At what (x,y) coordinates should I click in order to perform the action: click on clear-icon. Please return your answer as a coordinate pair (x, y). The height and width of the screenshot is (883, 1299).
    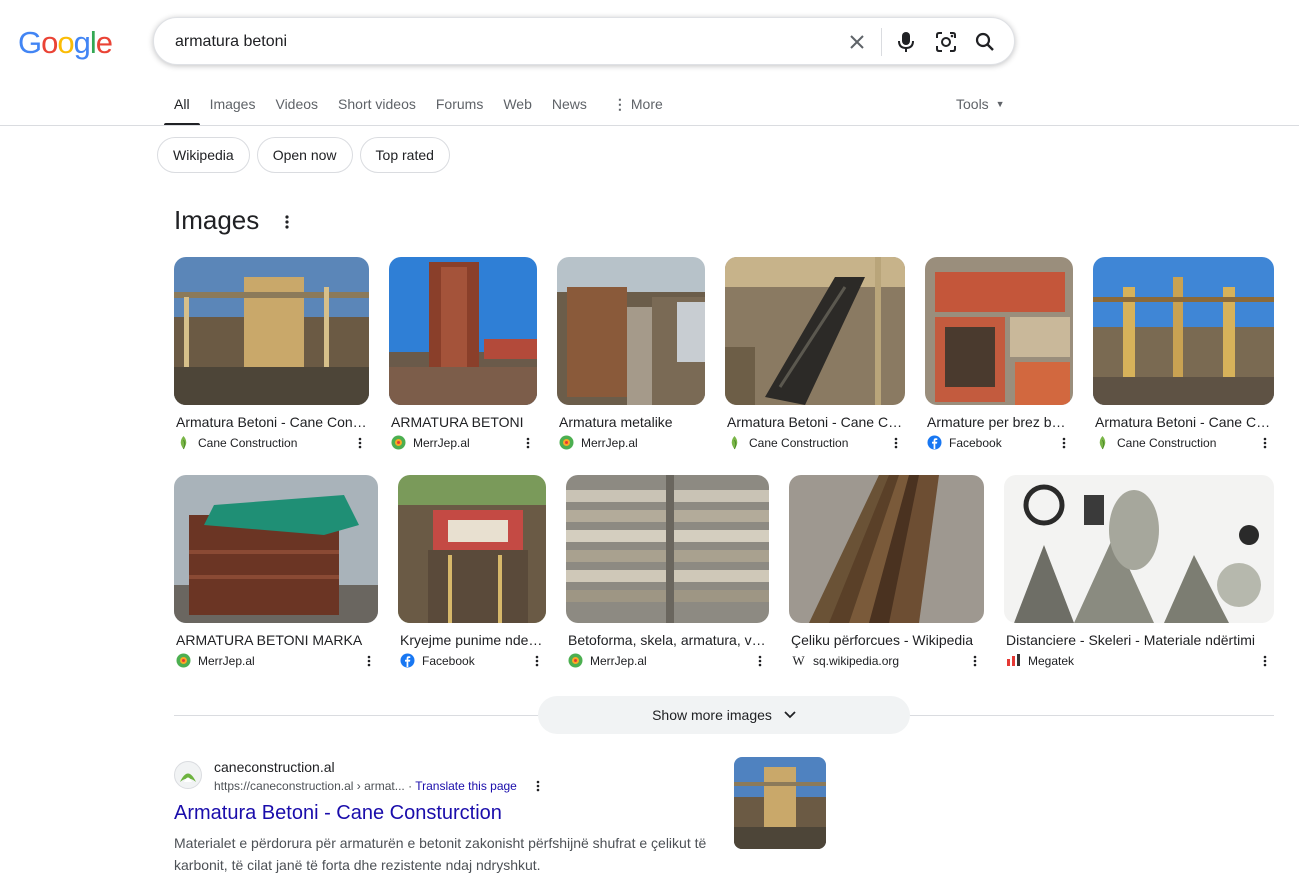
    Looking at the image, I should click on (857, 42).